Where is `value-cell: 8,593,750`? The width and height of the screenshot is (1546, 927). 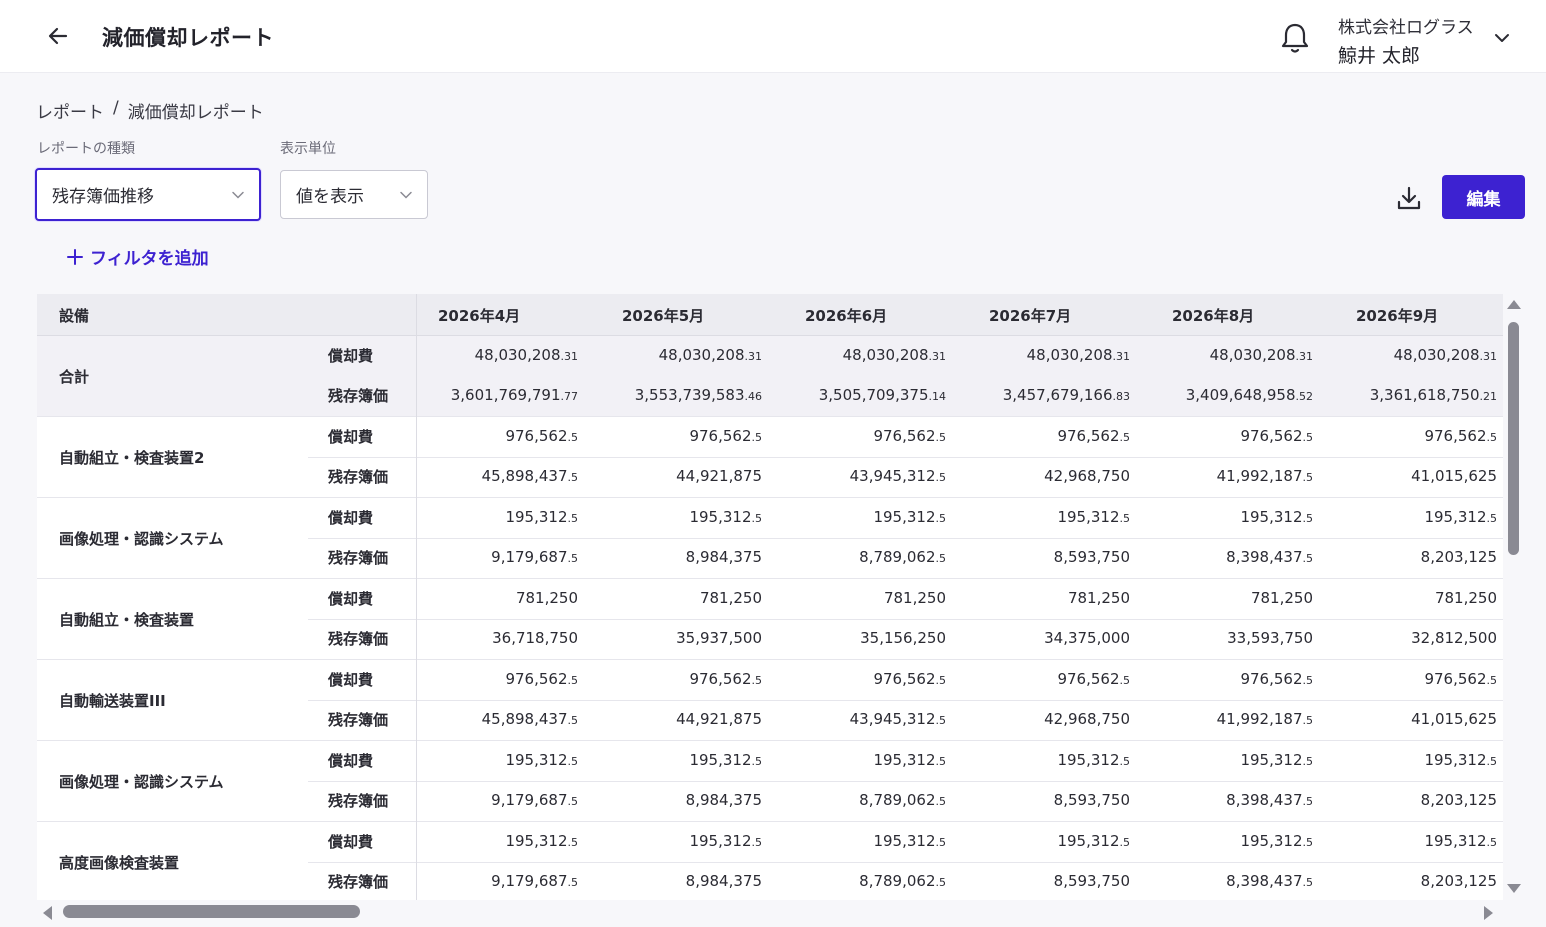 value-cell: 8,593,750 is located at coordinates (1049, 557).